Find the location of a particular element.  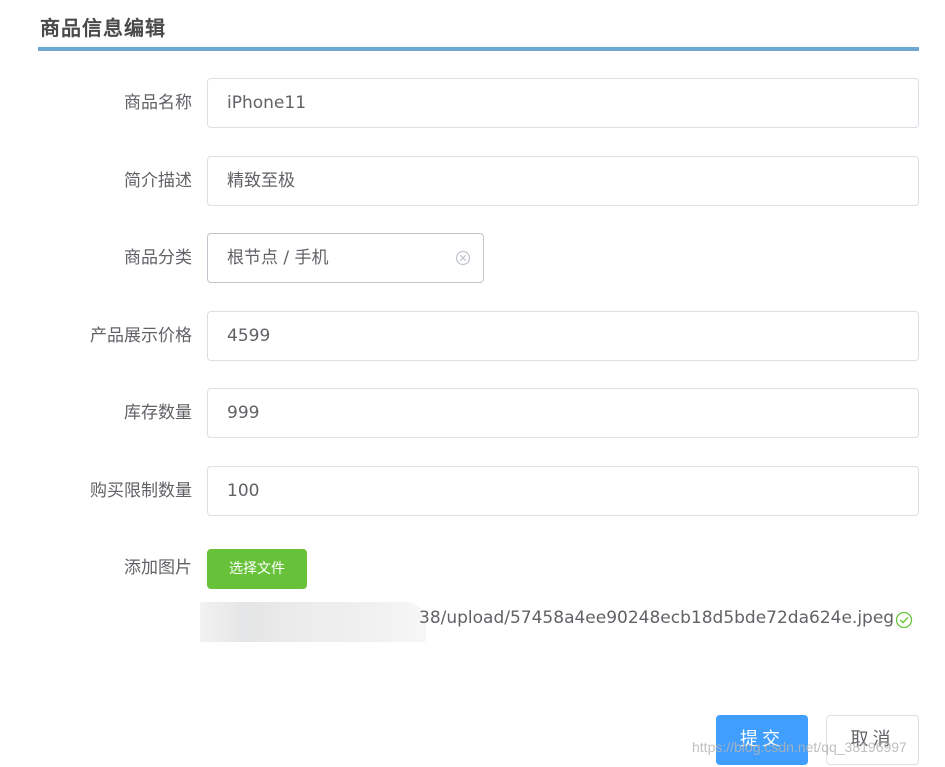

choose-file-button: 选择文件 is located at coordinates (257, 569).